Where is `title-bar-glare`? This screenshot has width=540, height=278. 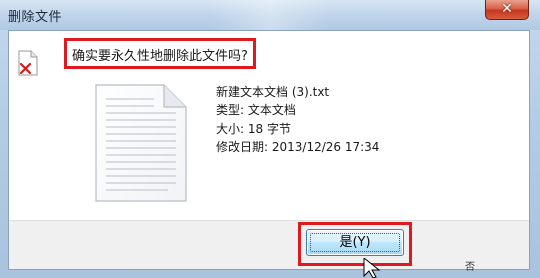 title-bar-glare is located at coordinates (270, 15).